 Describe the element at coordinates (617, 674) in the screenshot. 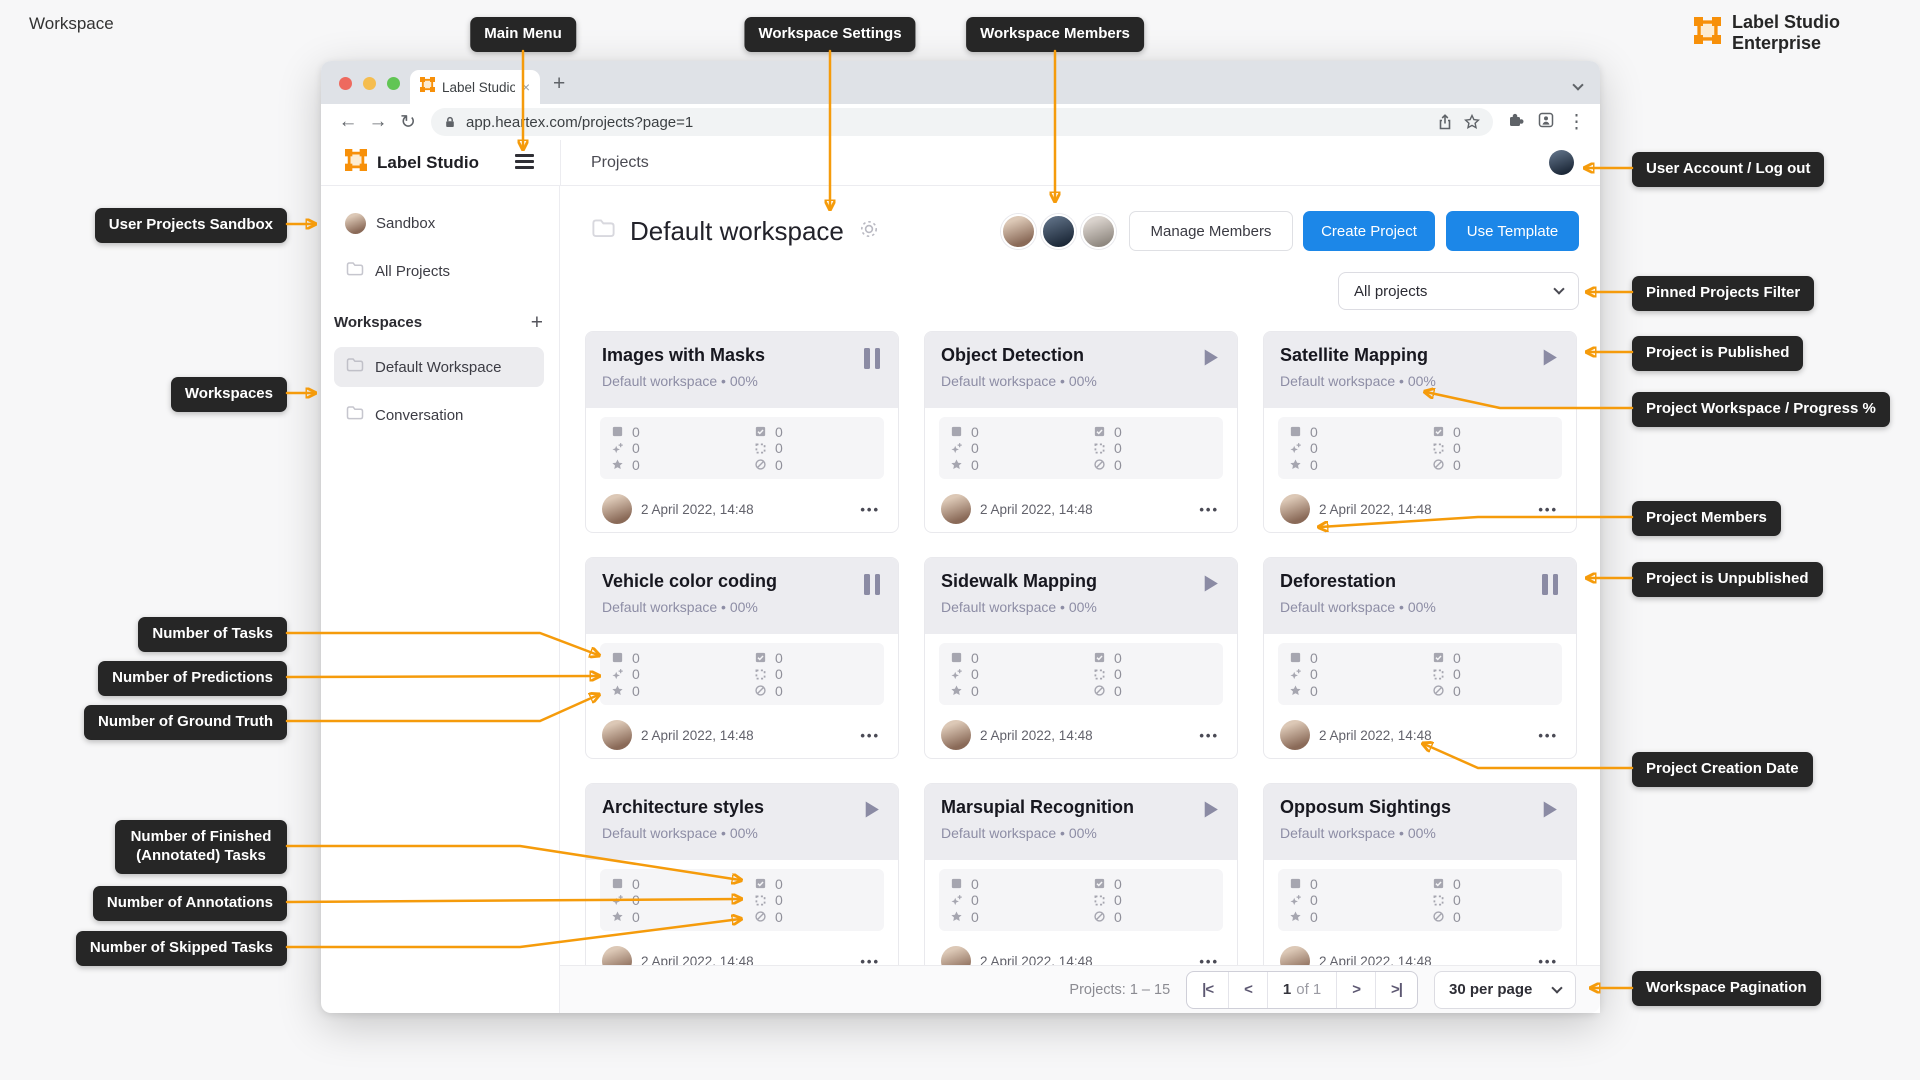

I see `predictions-icon` at that location.